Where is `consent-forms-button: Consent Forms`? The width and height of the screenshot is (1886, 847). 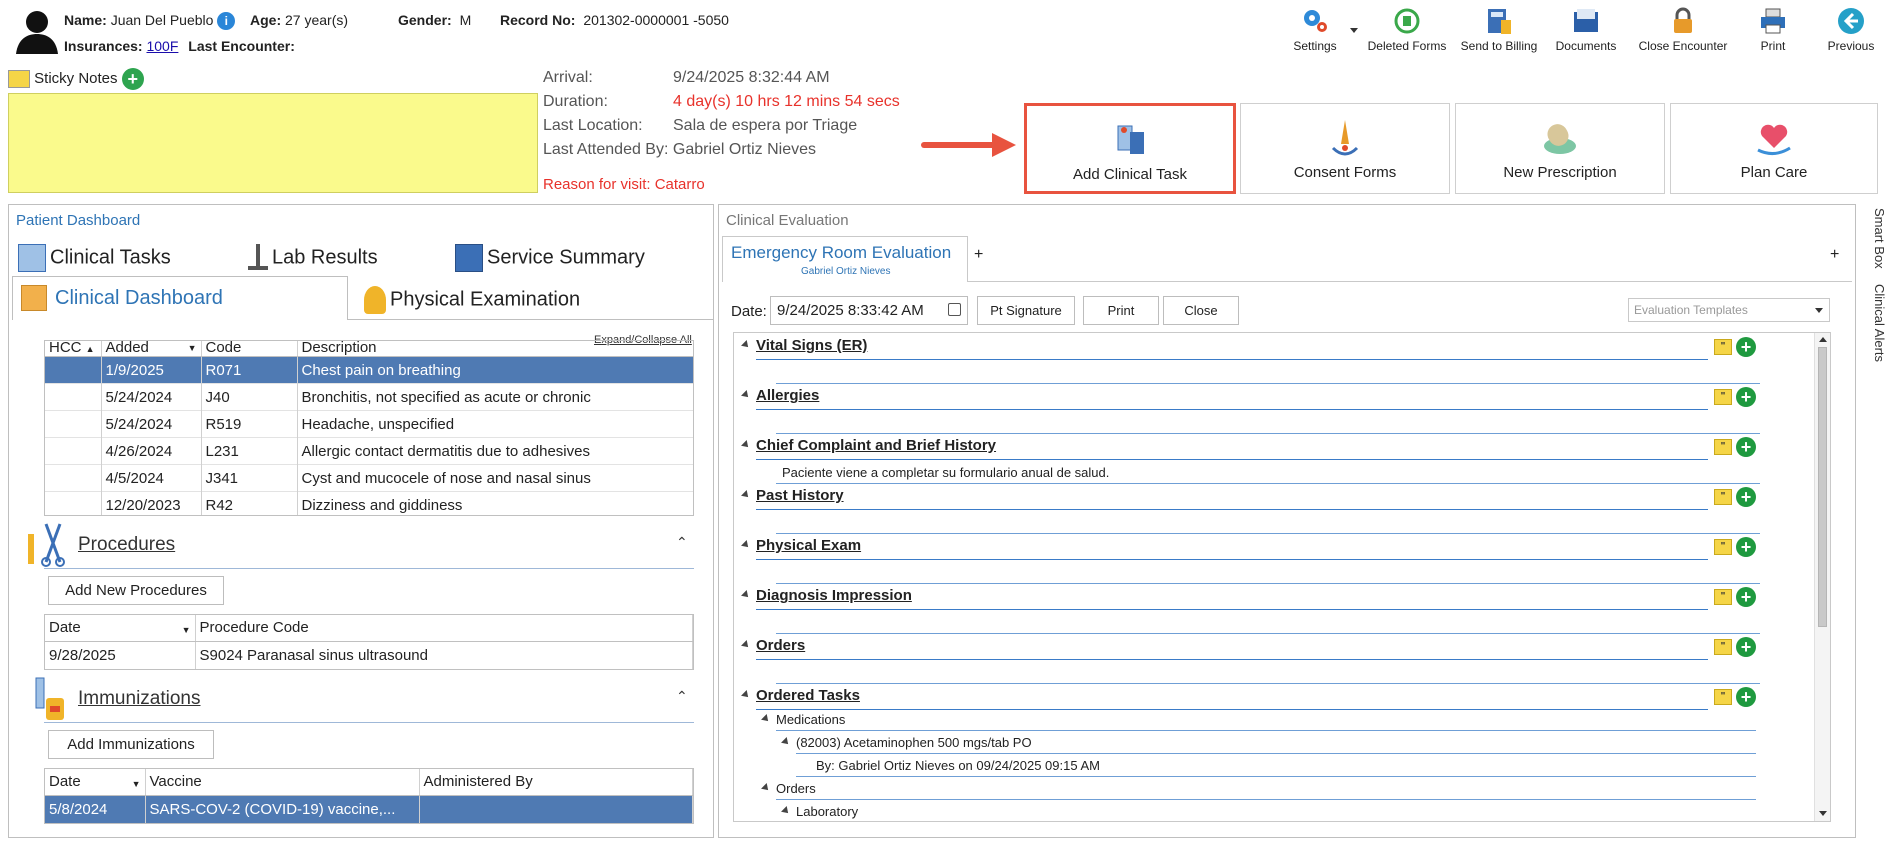
consent-forms-button: Consent Forms is located at coordinates (1345, 148).